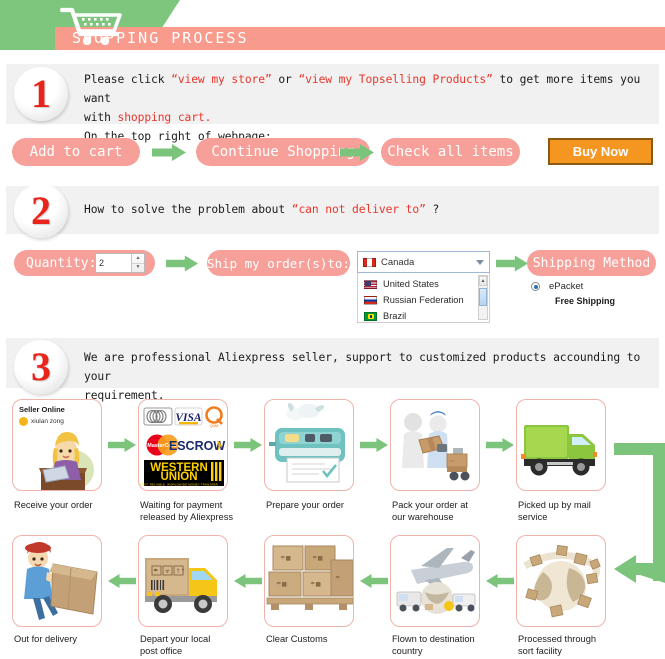 The height and width of the screenshot is (659, 665). Describe the element at coordinates (66, 461) in the screenshot. I see `seller-online-illustration` at that location.